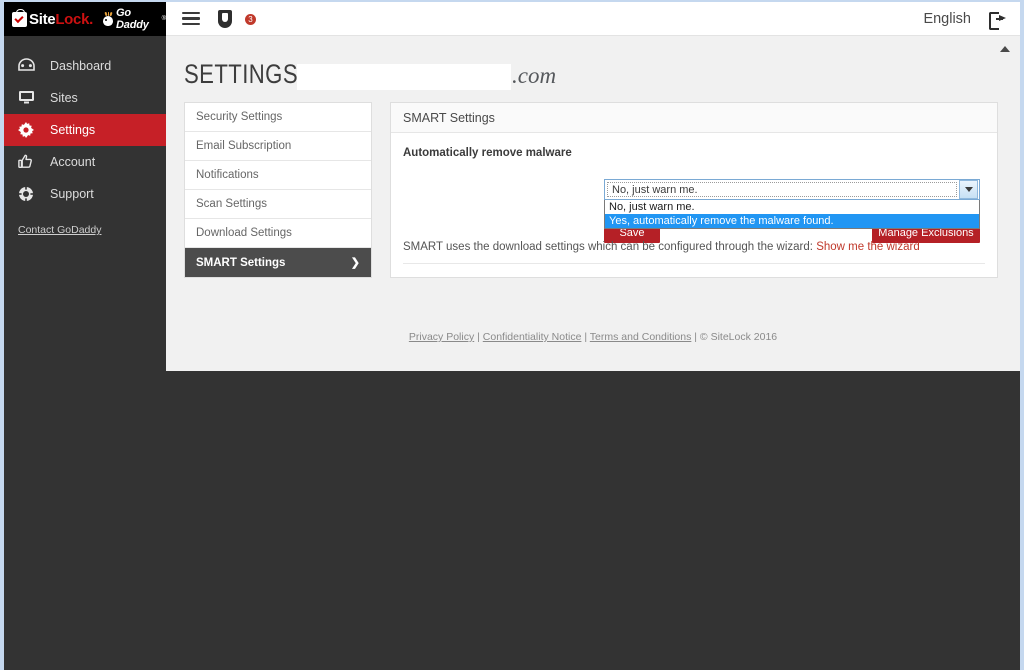  I want to click on top-bar: 3 English, so click(593, 19).